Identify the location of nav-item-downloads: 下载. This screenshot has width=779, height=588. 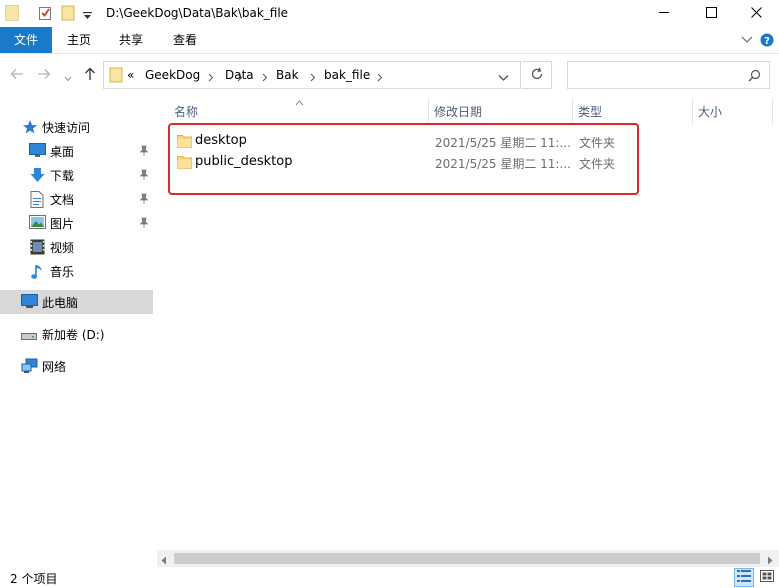
(76, 175).